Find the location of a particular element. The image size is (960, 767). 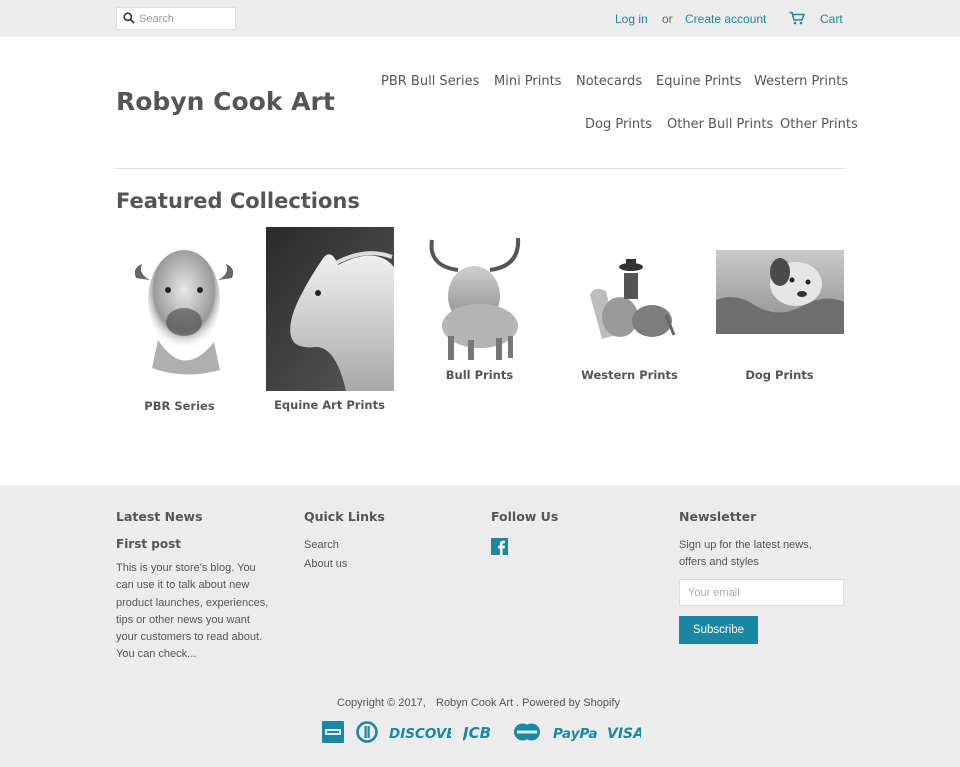

jcb-icon: JCB is located at coordinates (477, 733).